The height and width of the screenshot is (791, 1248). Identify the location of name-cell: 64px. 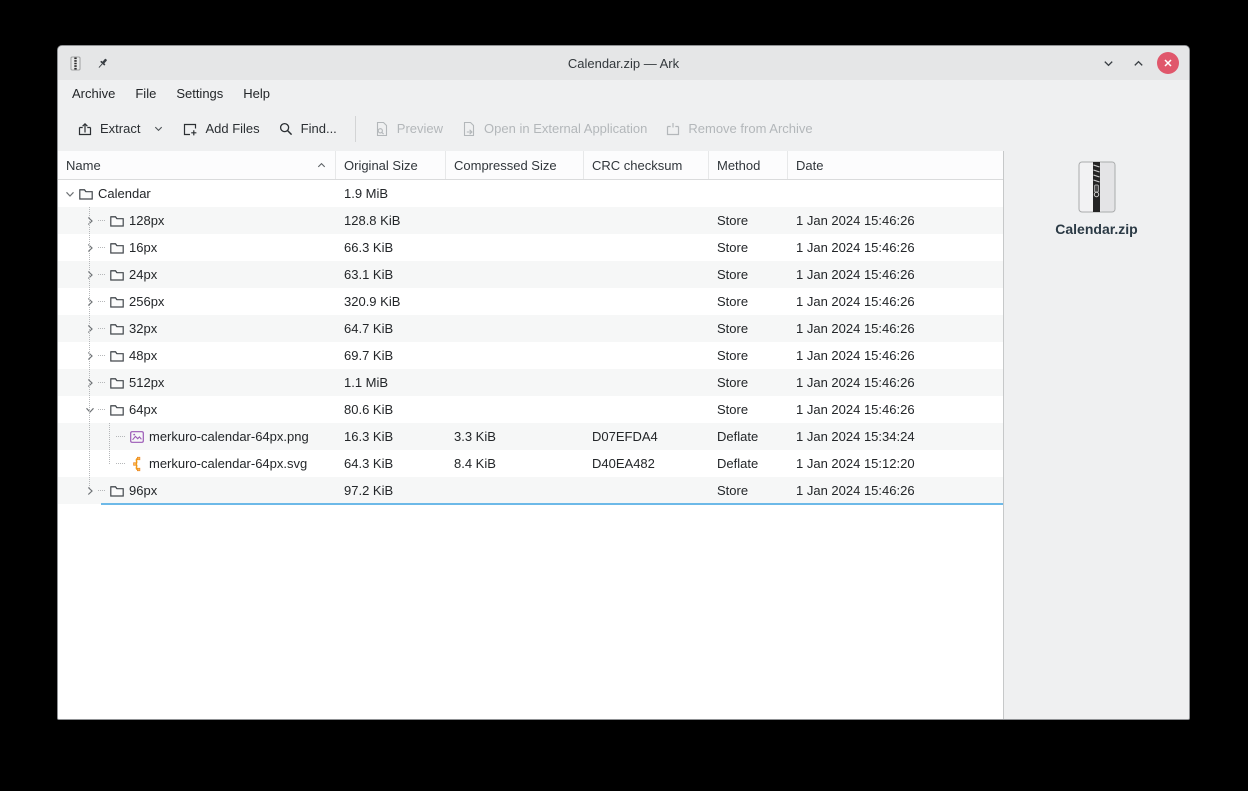
(197, 410).